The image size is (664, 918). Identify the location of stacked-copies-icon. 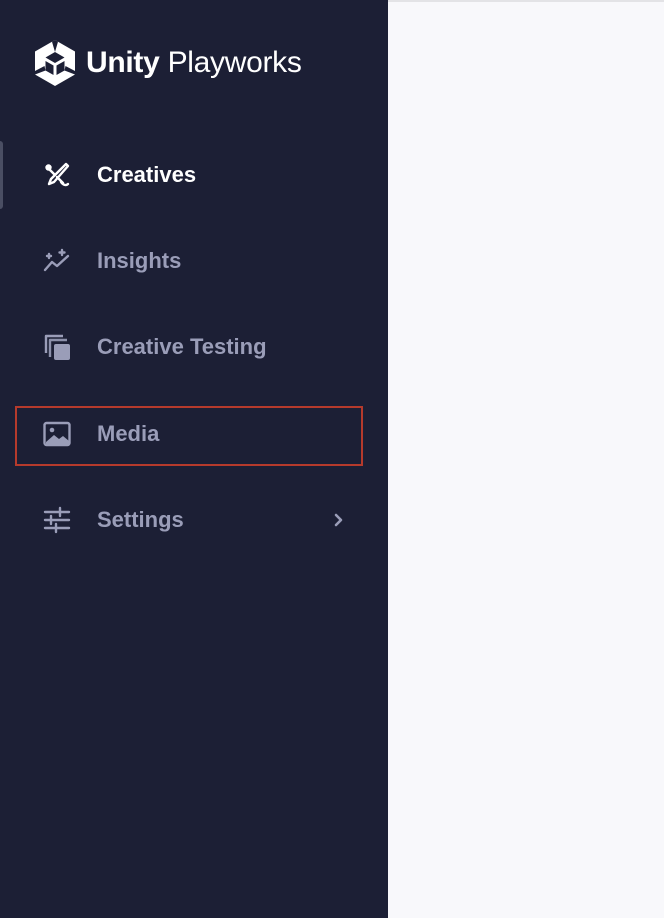
(57, 347).